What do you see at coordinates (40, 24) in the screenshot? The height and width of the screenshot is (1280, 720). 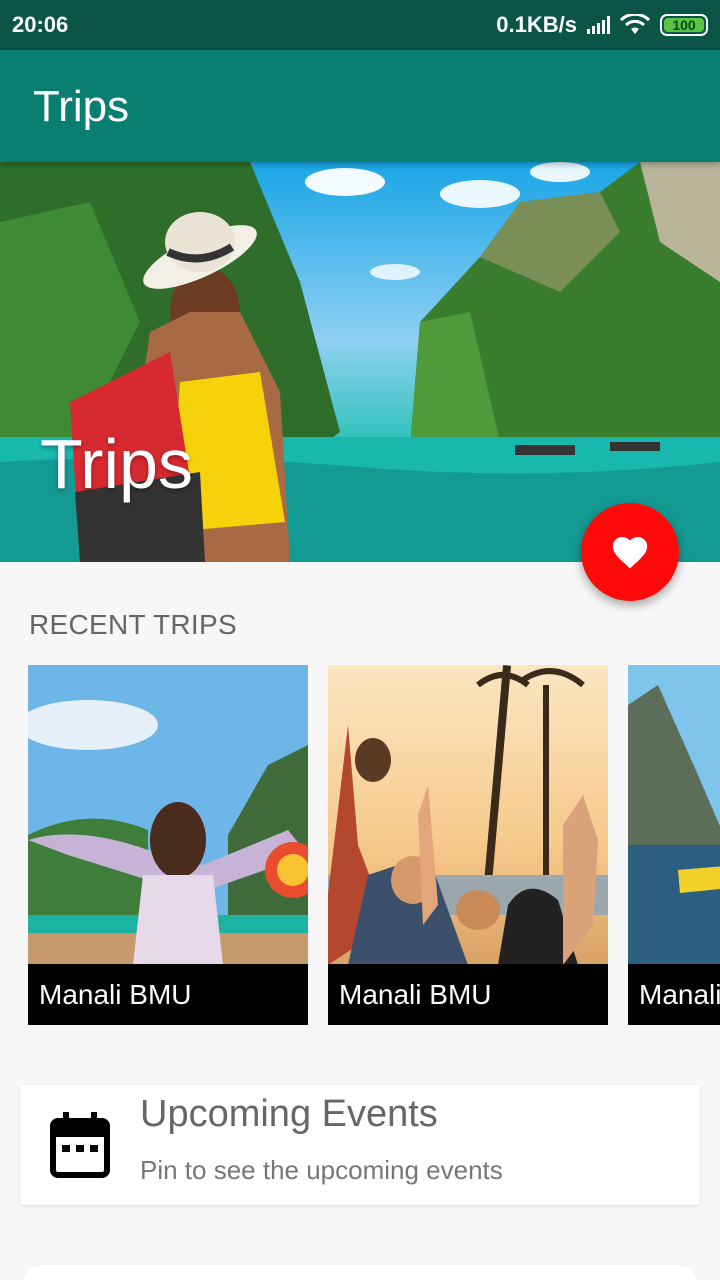 I see `status-time: 20:06` at bounding box center [40, 24].